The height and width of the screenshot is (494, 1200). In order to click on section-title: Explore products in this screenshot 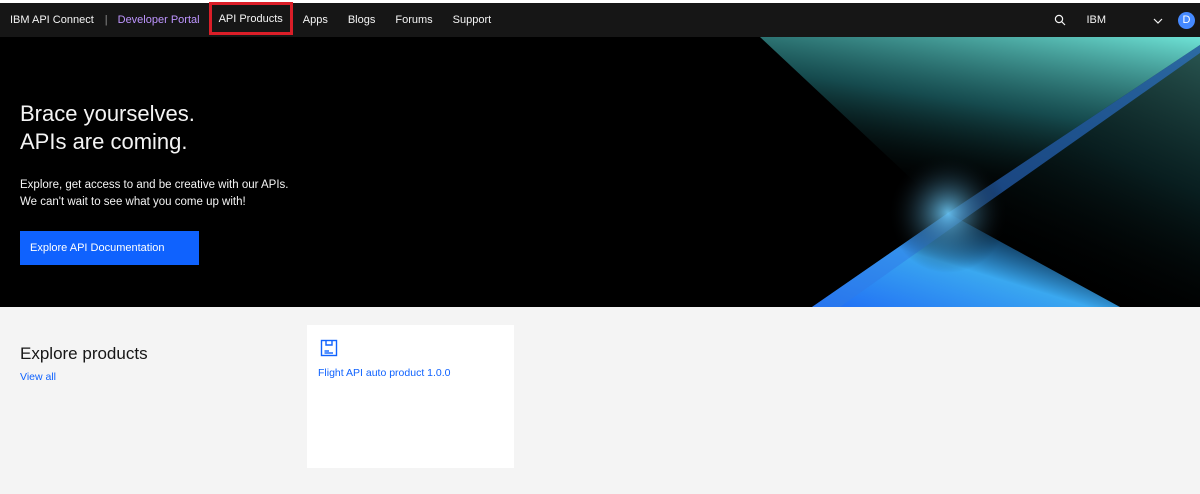, I will do `click(84, 353)`.